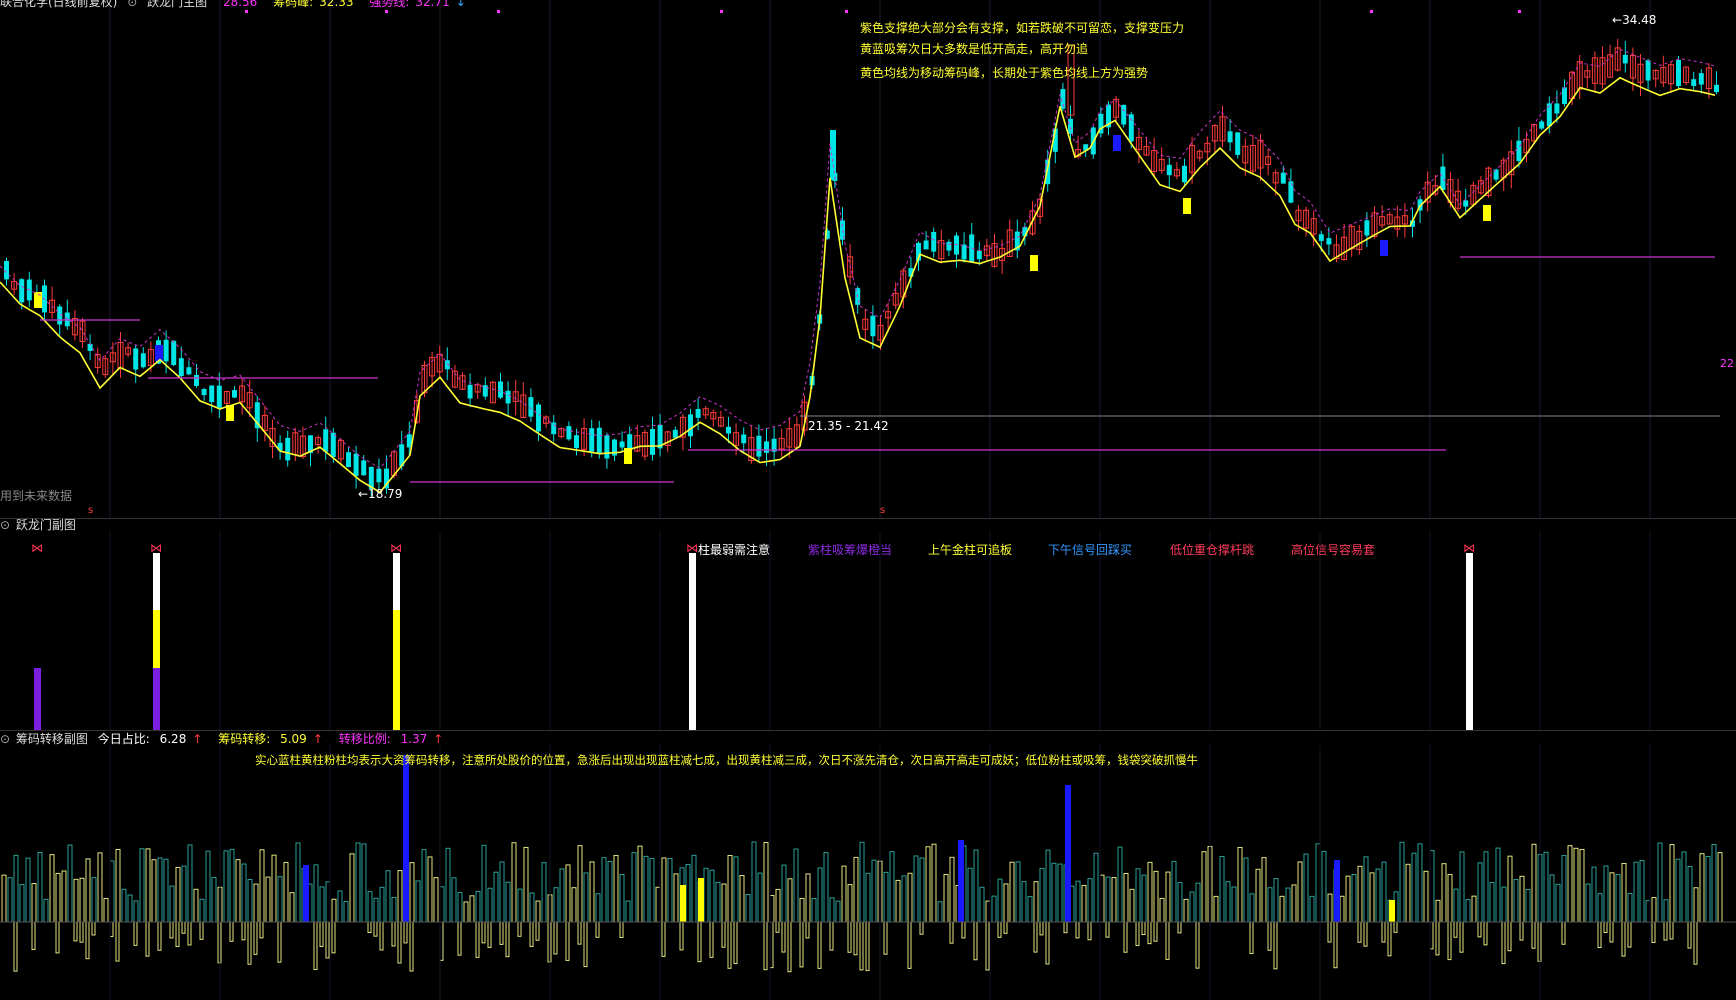 The height and width of the screenshot is (1000, 1736). Describe the element at coordinates (396, 670) in the screenshot. I see `signal-bar` at that location.